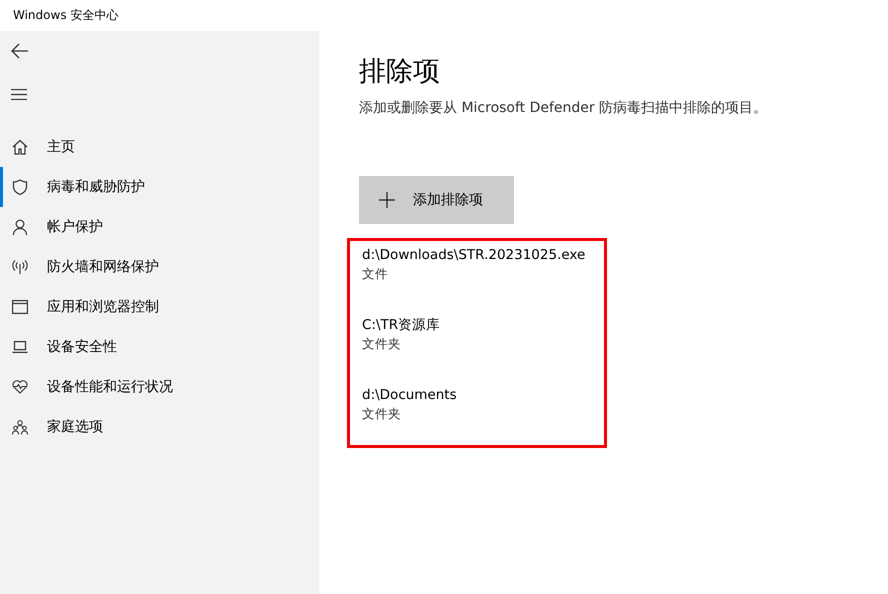 The height and width of the screenshot is (594, 888). I want to click on antenna-icon, so click(20, 267).